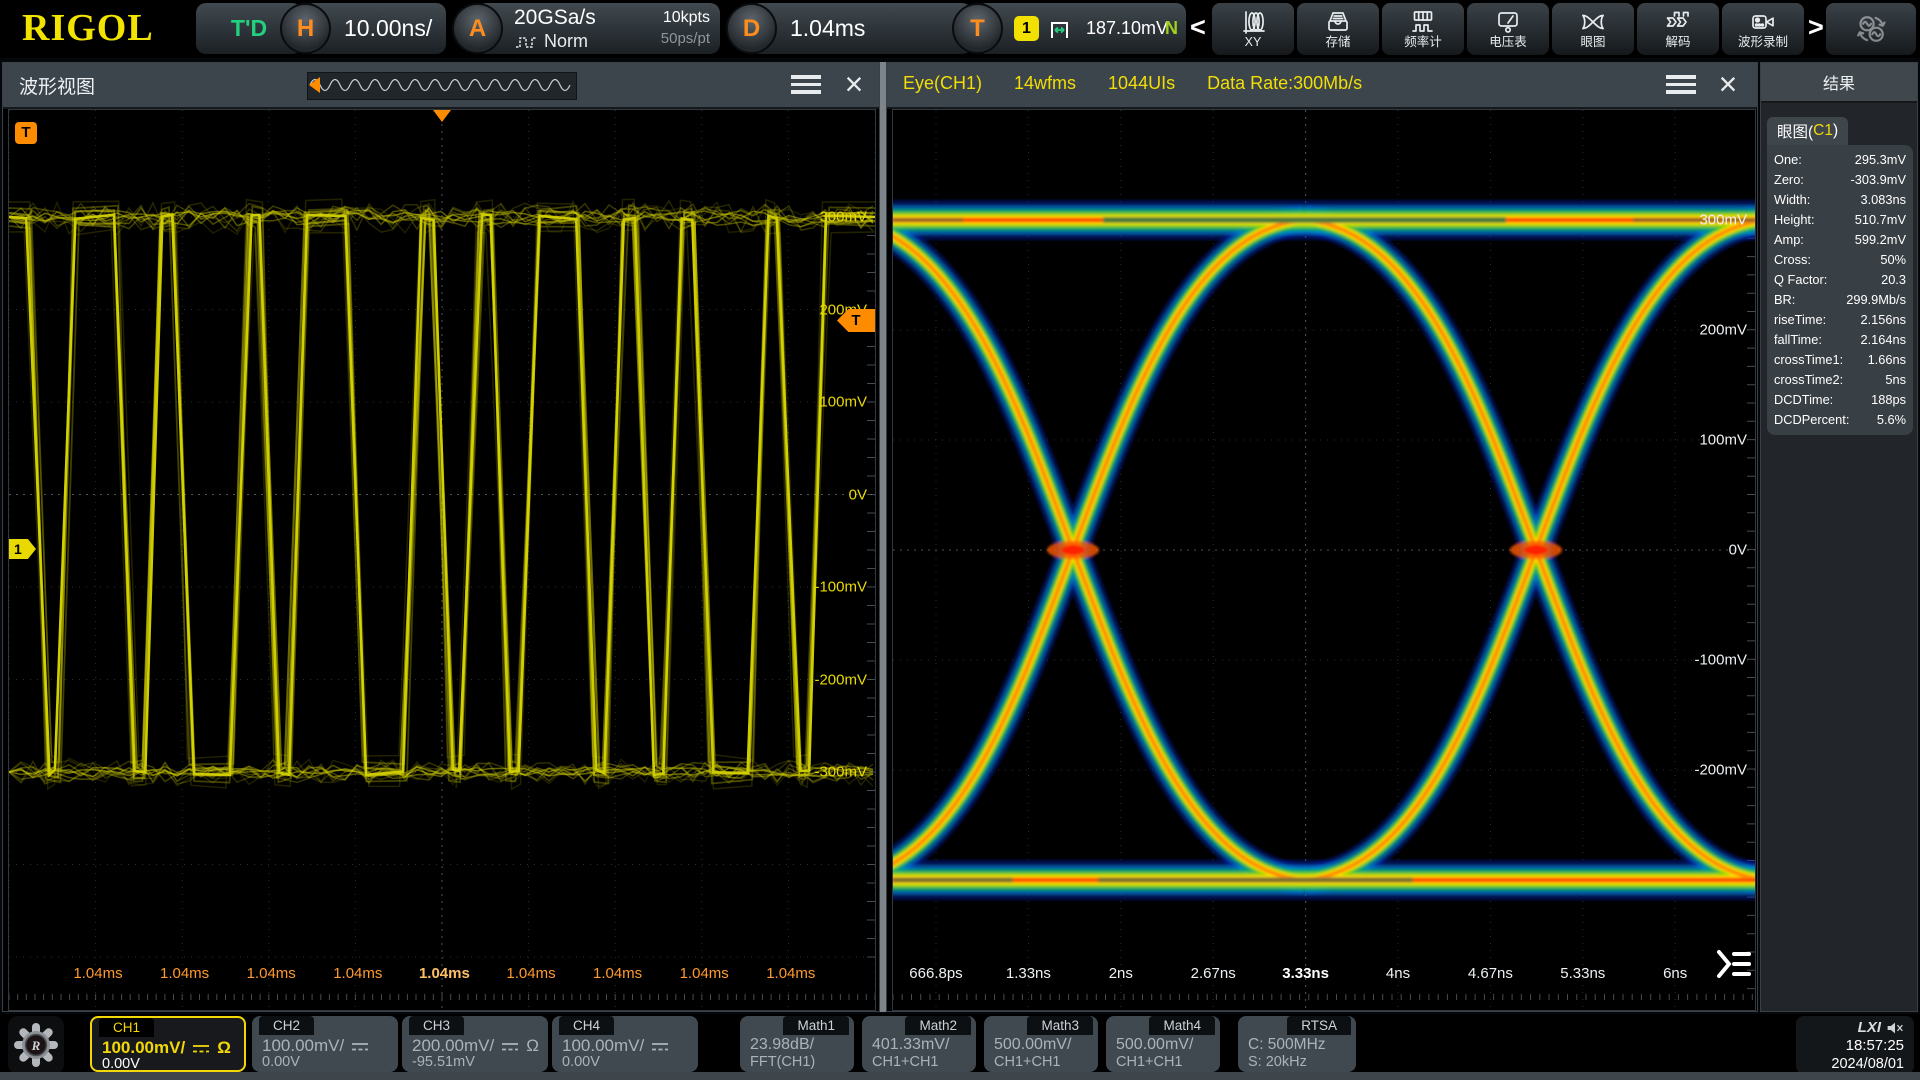  I want to click on channel-box-ch3: CH3 200.00mV/ Ω -95.51mV, so click(475, 1044).